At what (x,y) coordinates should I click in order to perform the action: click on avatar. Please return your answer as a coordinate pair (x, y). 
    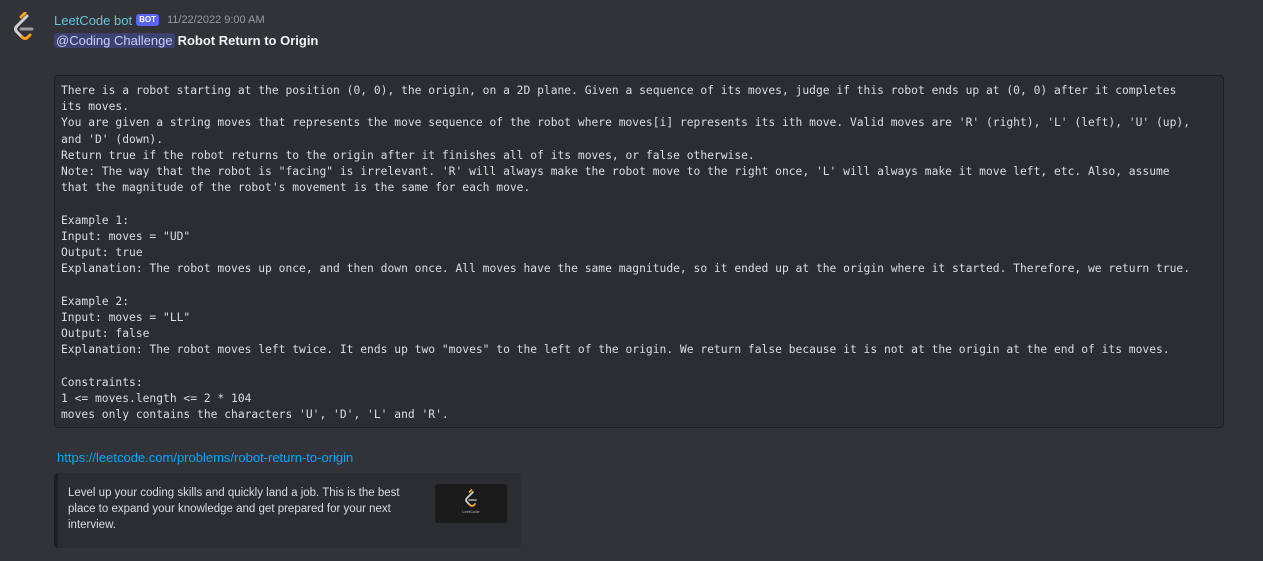
    Looking at the image, I should click on (24, 27).